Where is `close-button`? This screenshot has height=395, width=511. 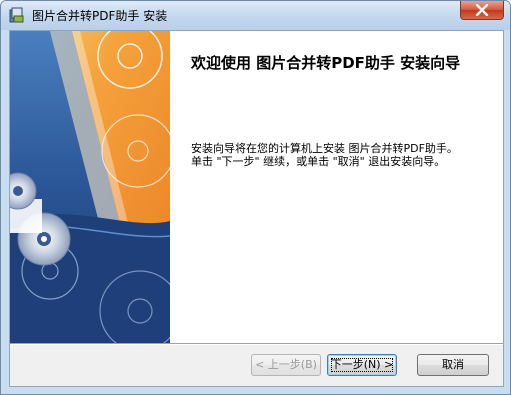
close-button is located at coordinates (482, 10).